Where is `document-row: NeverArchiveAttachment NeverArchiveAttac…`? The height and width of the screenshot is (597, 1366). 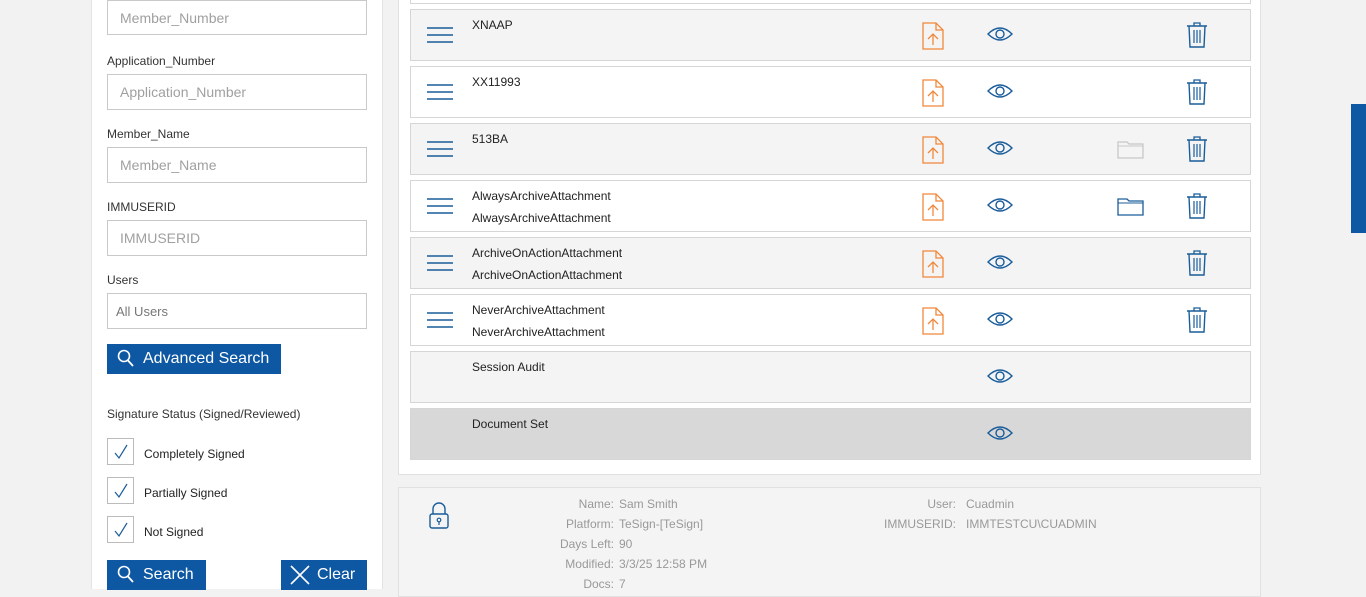 document-row: NeverArchiveAttachment NeverArchiveAttac… is located at coordinates (830, 320).